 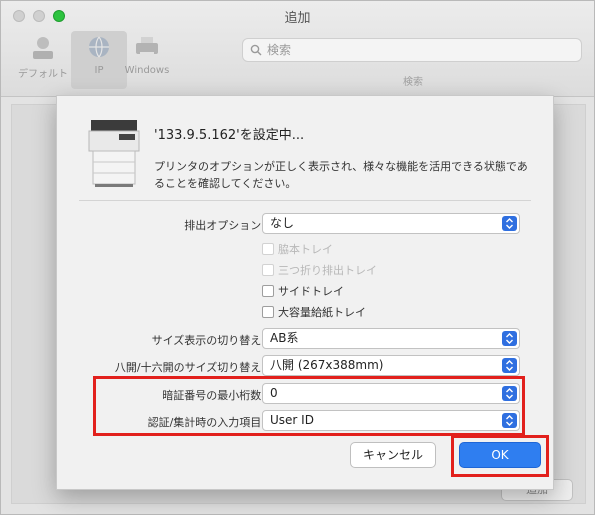 I want to click on cancel-button: キャンセル, so click(x=393, y=455).